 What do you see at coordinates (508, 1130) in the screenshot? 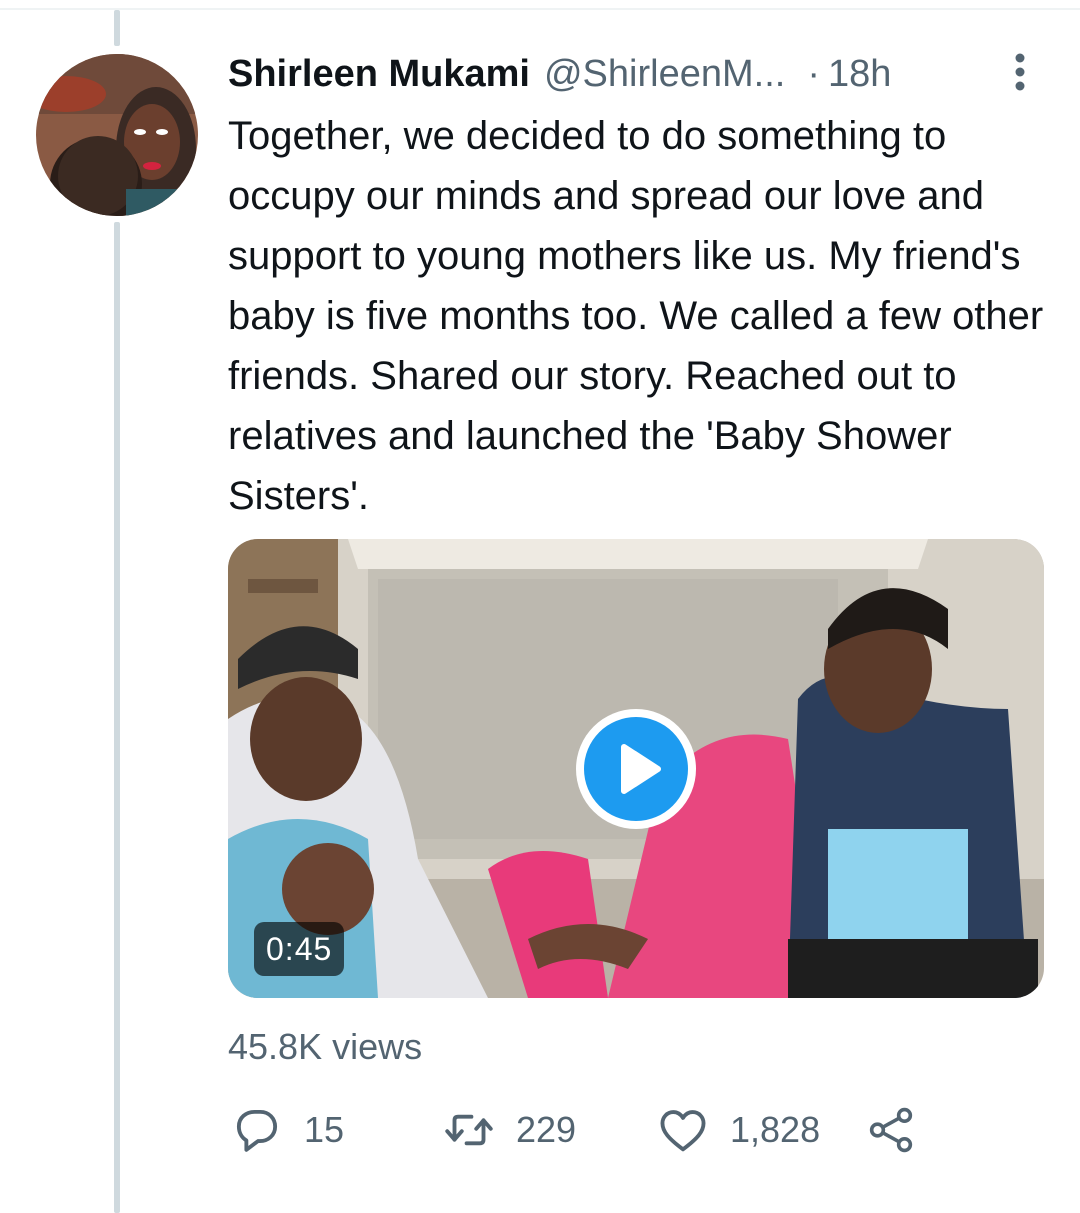
I see `retweet-button: 229` at bounding box center [508, 1130].